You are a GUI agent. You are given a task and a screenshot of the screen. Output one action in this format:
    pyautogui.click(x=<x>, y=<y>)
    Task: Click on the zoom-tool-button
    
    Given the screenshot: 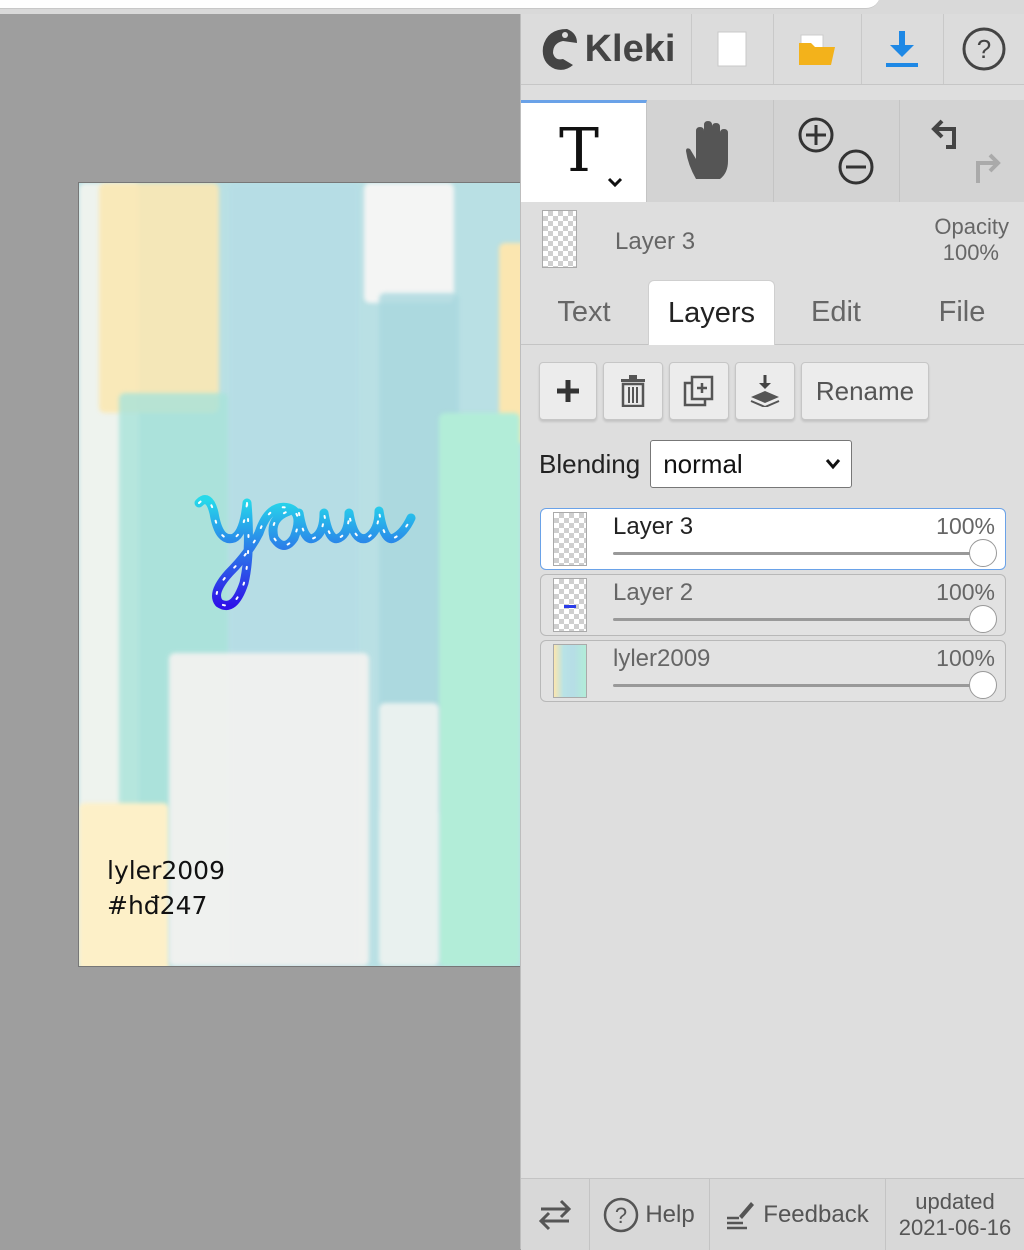 What is the action you would take?
    pyautogui.click(x=836, y=151)
    